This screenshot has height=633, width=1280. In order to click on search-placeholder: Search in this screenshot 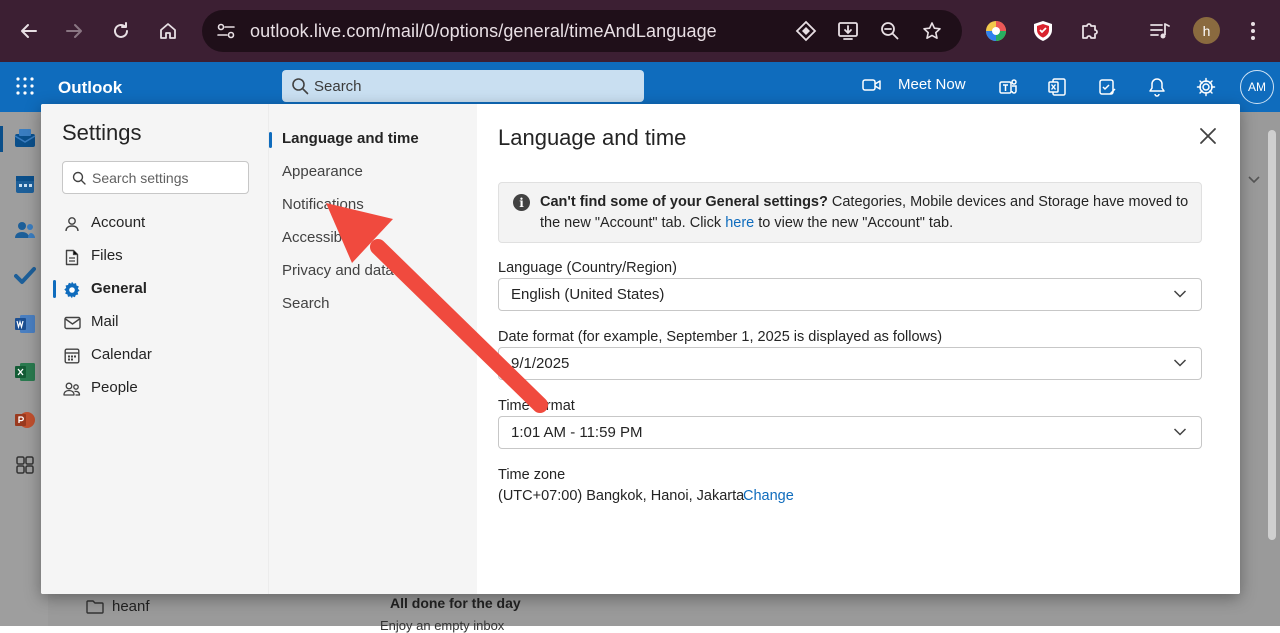, I will do `click(338, 86)`.